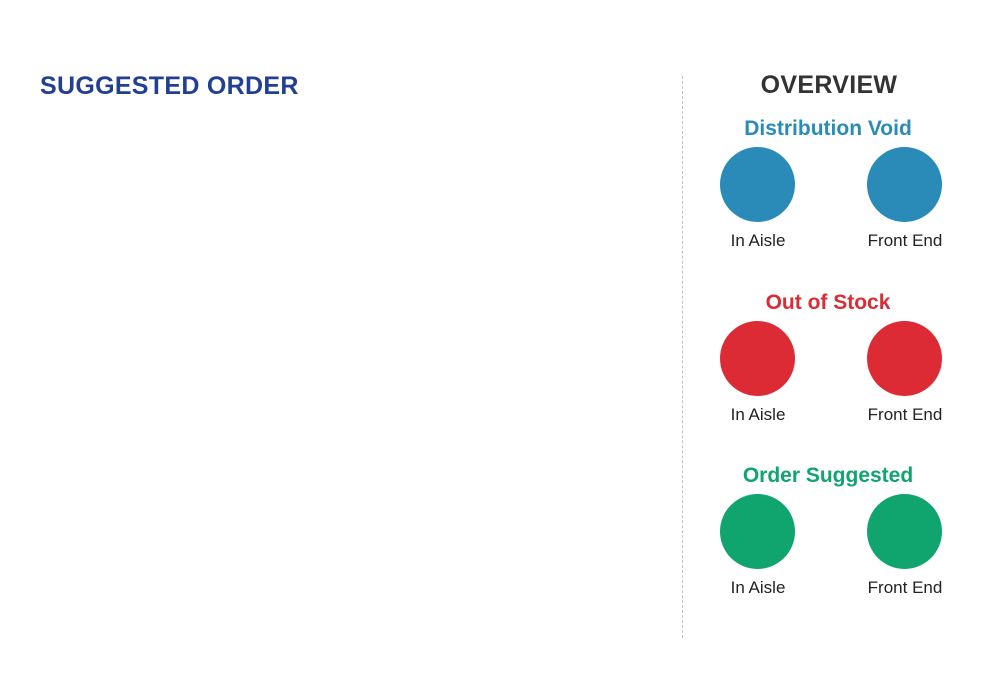 Image resolution: width=988 pixels, height=679 pixels. Describe the element at coordinates (828, 302) in the screenshot. I see `group-title: Out of Stock` at that location.